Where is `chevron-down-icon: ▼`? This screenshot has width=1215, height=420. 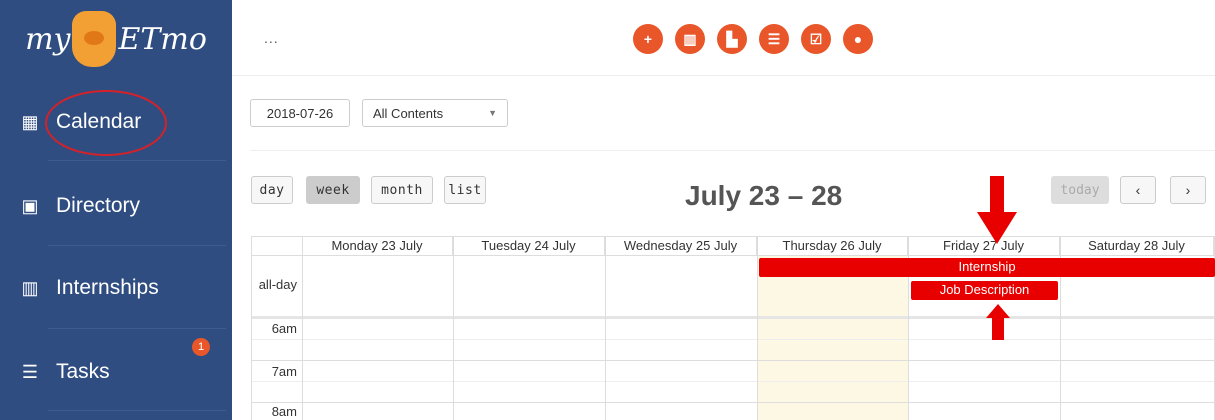
chevron-down-icon: ▼ is located at coordinates (492, 113).